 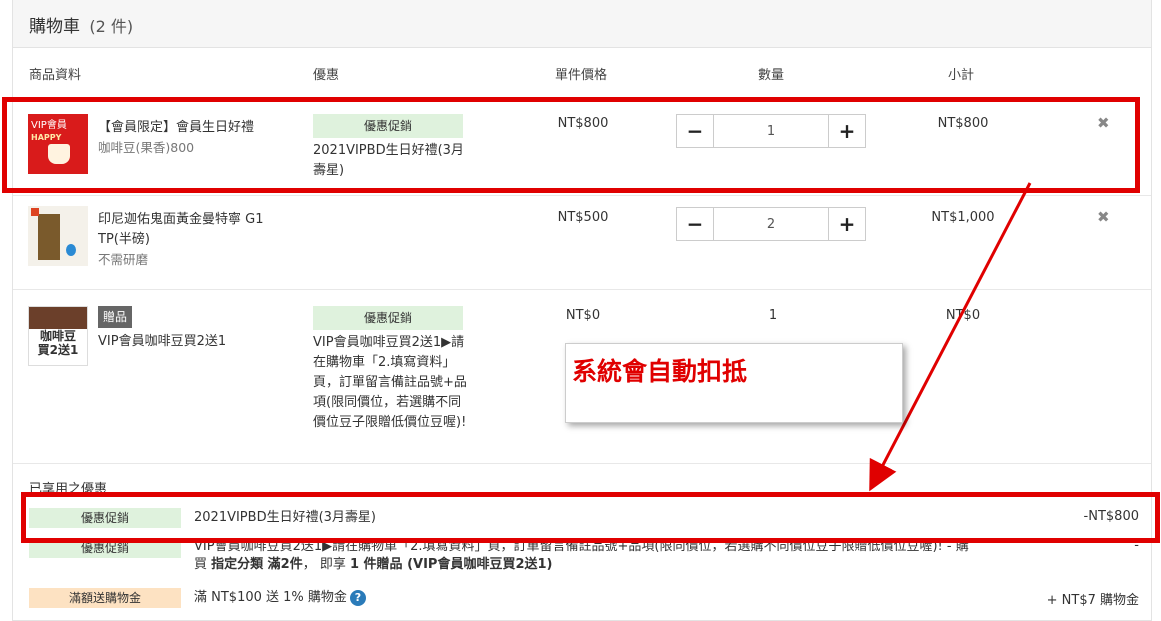 I want to click on callout-text: 系統會自動扣抵, so click(x=660, y=371).